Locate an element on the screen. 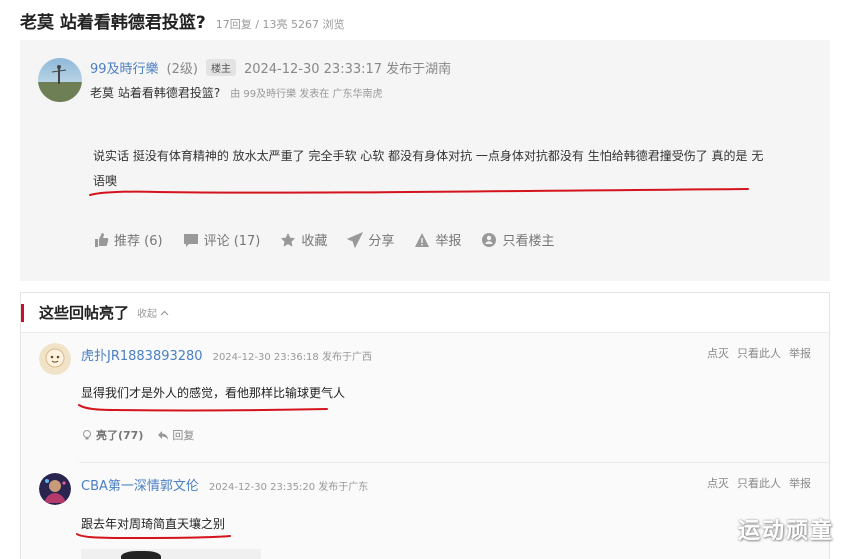 This screenshot has height=559, width=844. recommend-button: 推荐 (6) is located at coordinates (128, 239).